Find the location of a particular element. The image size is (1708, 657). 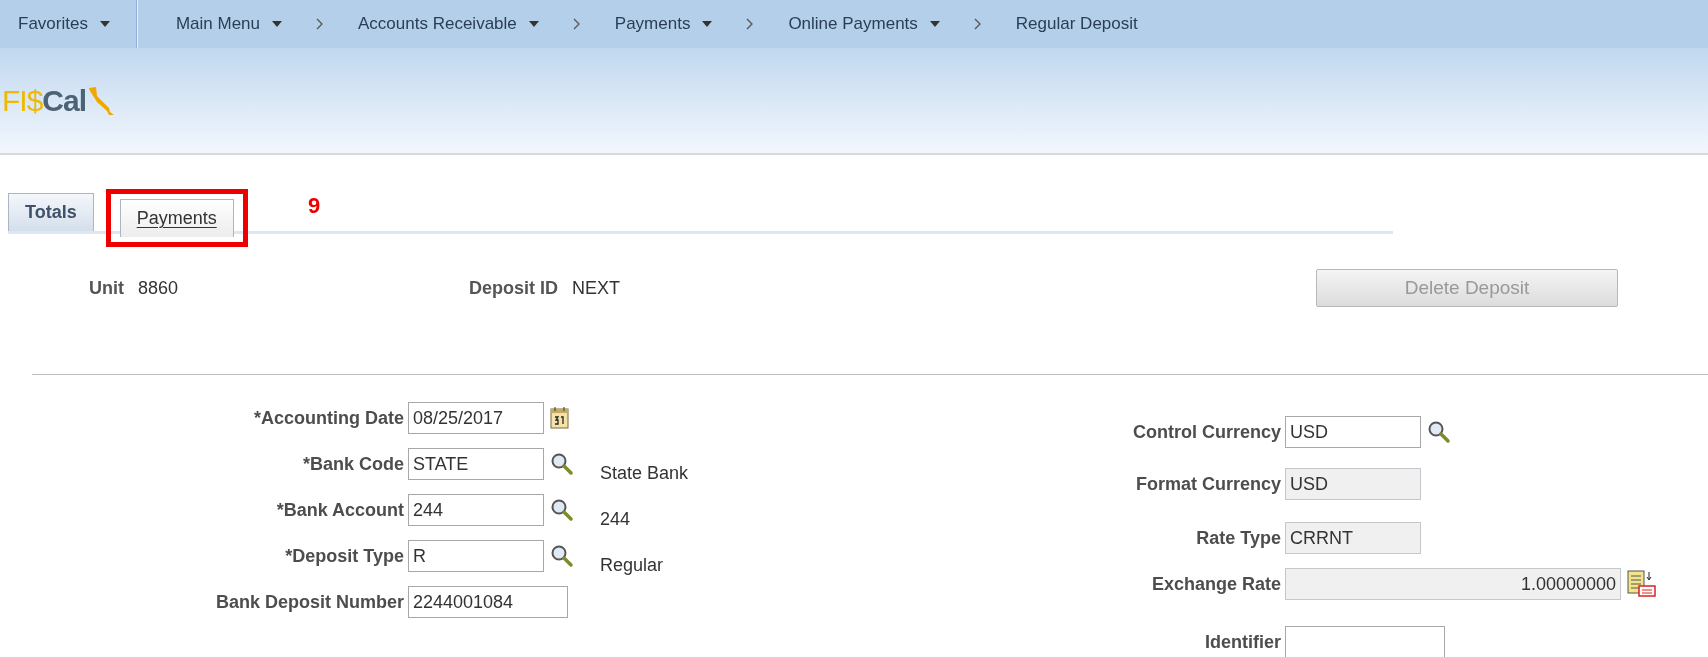

field-label: Exchange Rate is located at coordinates (1216, 584).